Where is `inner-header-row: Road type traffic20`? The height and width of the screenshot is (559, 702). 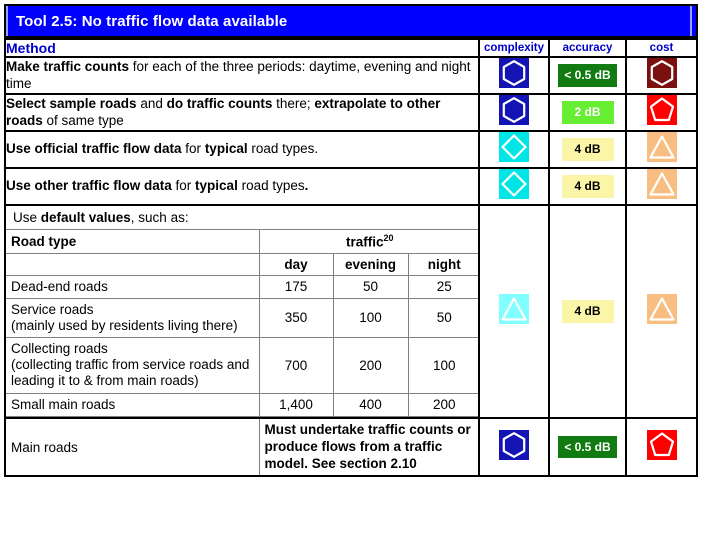
inner-header-row: Road type traffic20 is located at coordinates (243, 242).